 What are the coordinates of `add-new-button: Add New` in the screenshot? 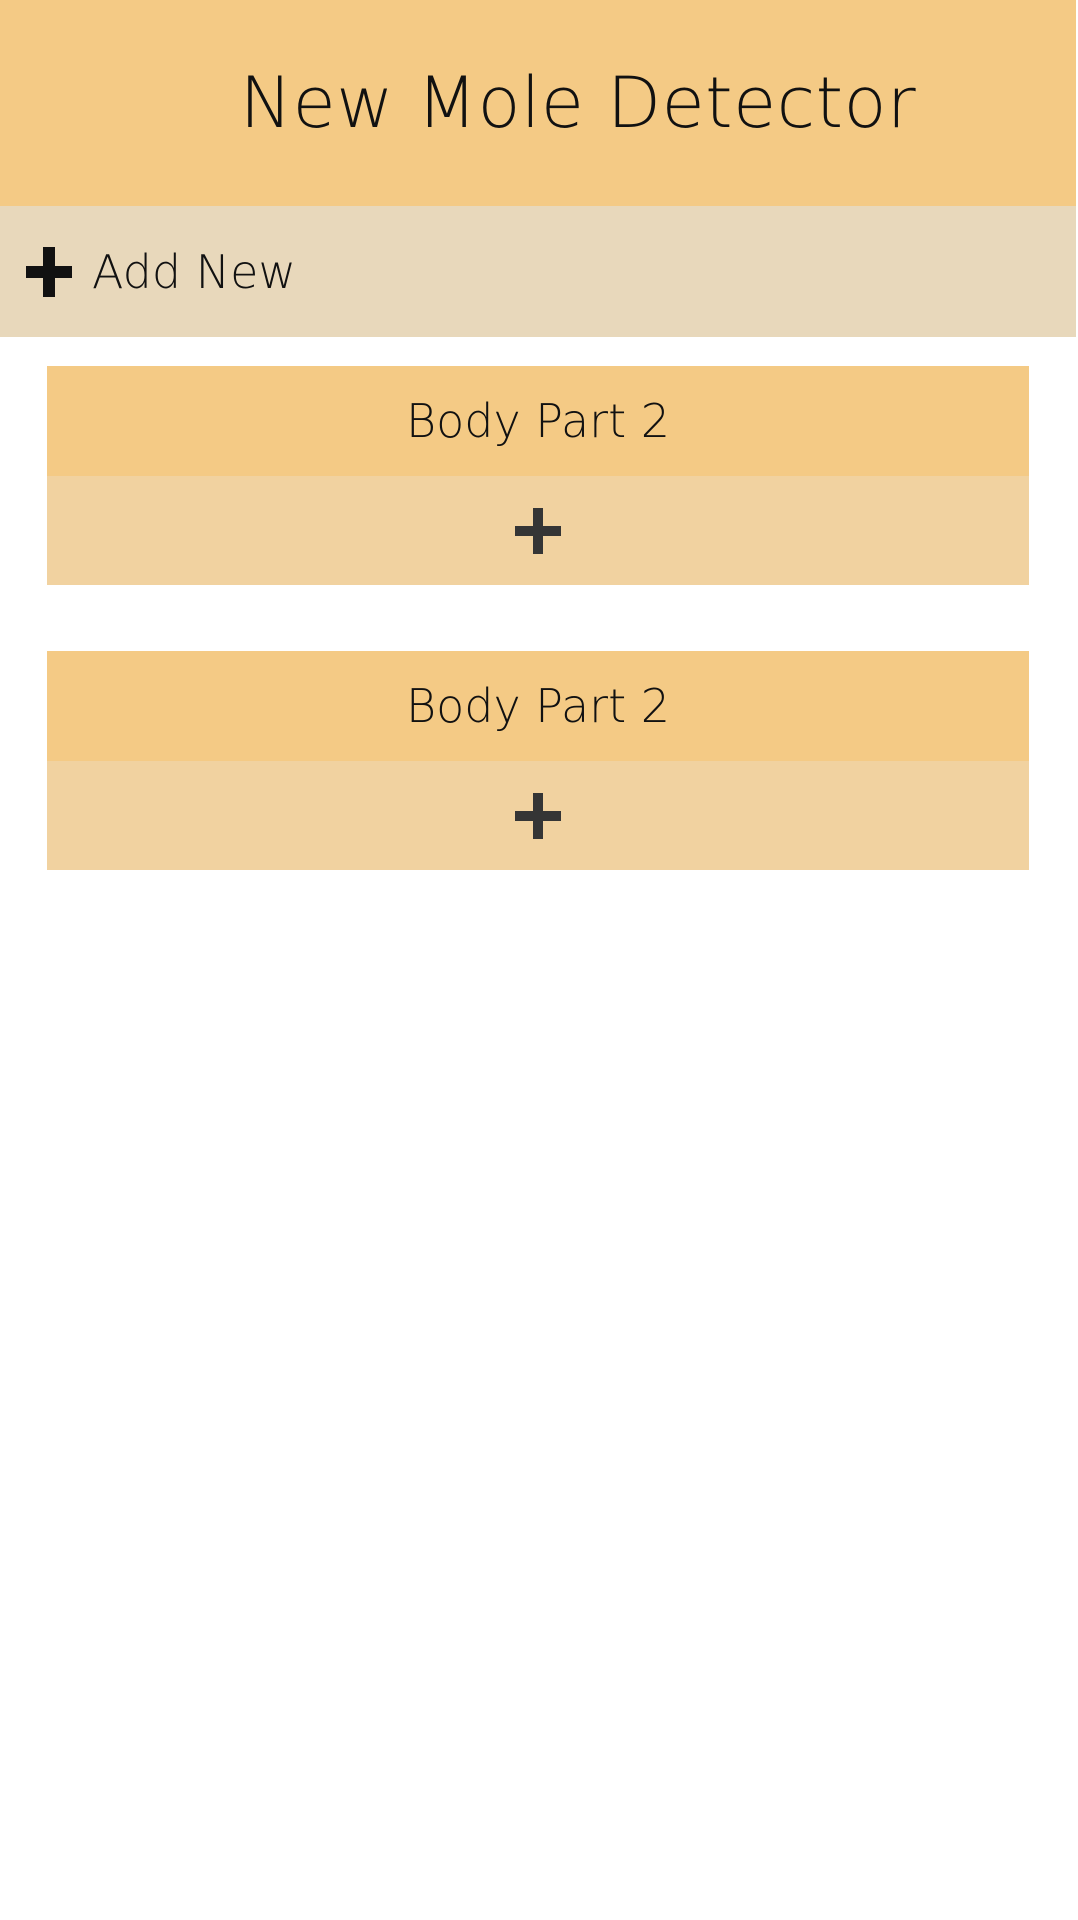 It's located at (538, 271).